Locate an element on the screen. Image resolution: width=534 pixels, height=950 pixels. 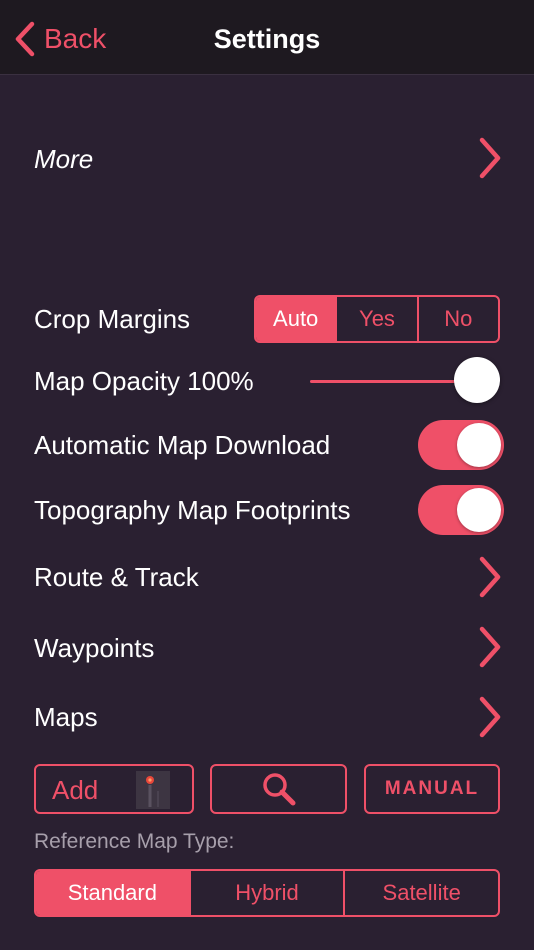
reference-map-type-segmented-control: Standard Hybrid Satellite is located at coordinates (267, 893).